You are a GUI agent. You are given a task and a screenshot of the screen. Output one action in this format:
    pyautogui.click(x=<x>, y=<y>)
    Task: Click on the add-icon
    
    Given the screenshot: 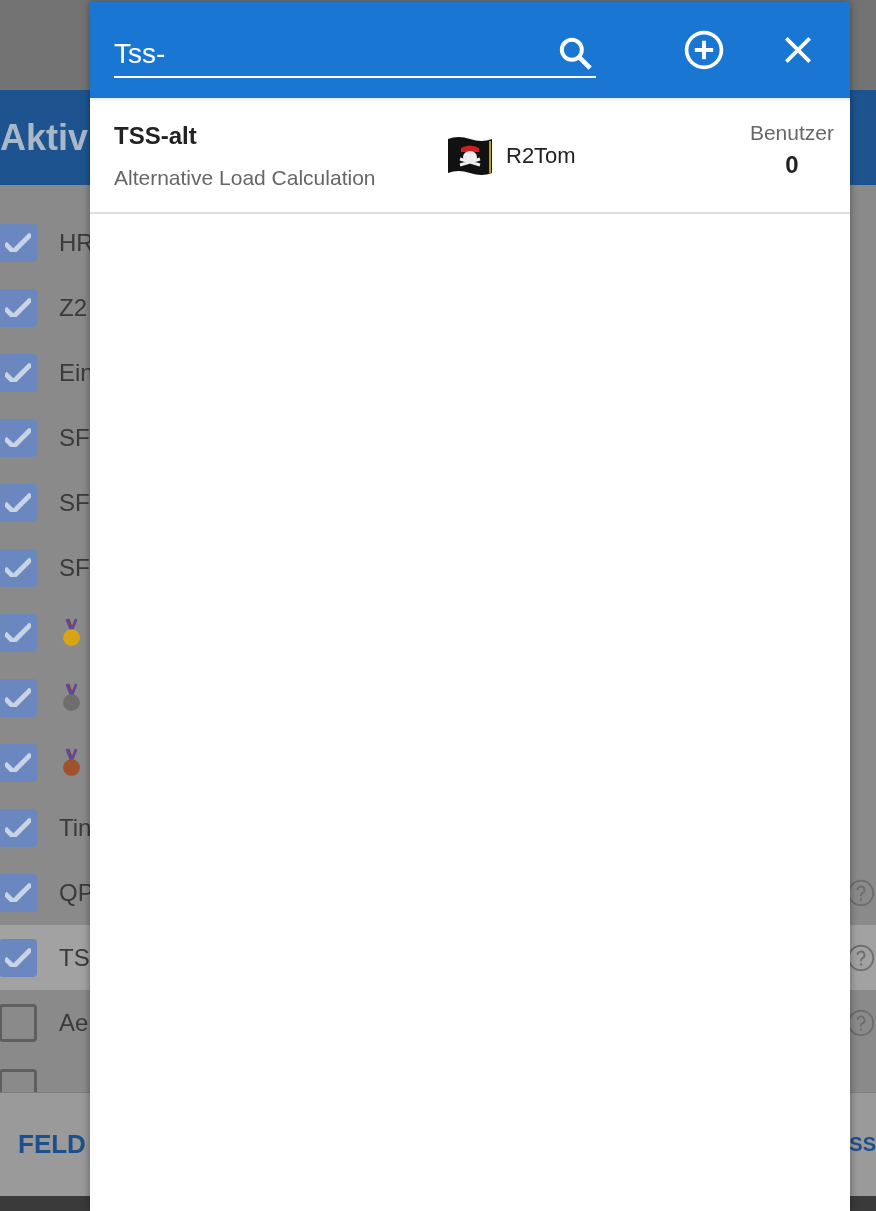 What is the action you would take?
    pyautogui.click(x=704, y=50)
    